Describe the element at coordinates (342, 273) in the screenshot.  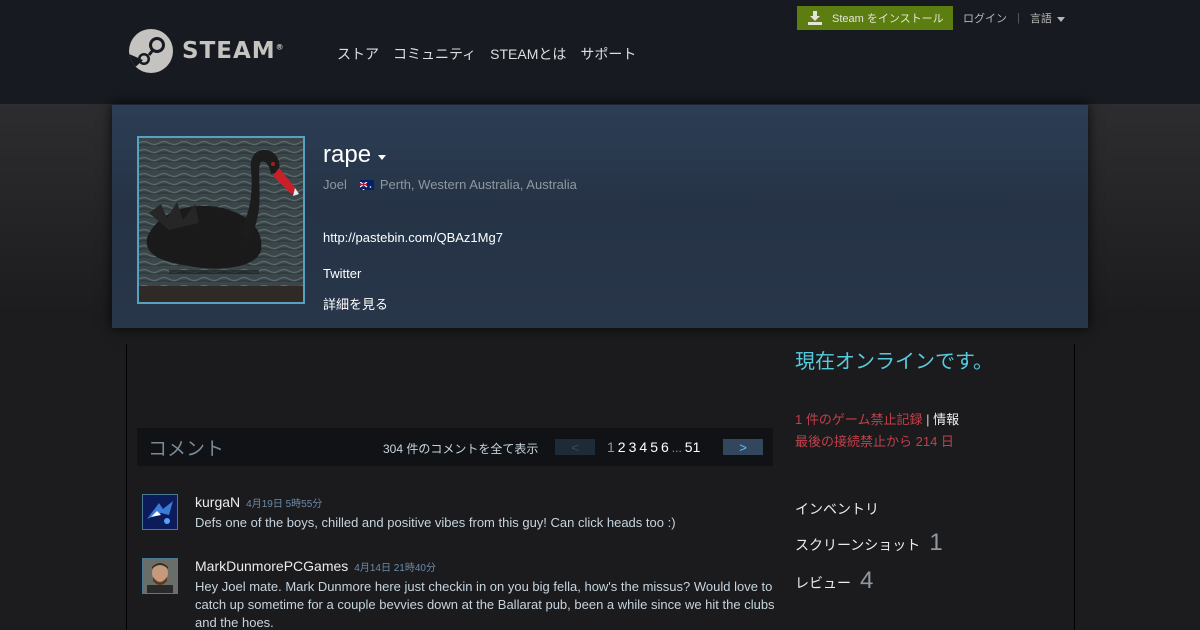
I see `summary-twitter-link: Twitter` at that location.